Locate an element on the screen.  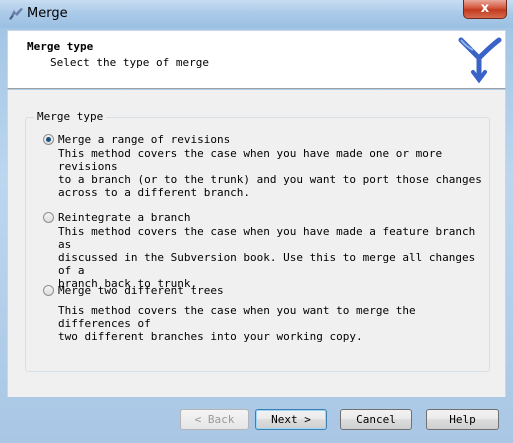
window-title: Merge is located at coordinates (47, 13).